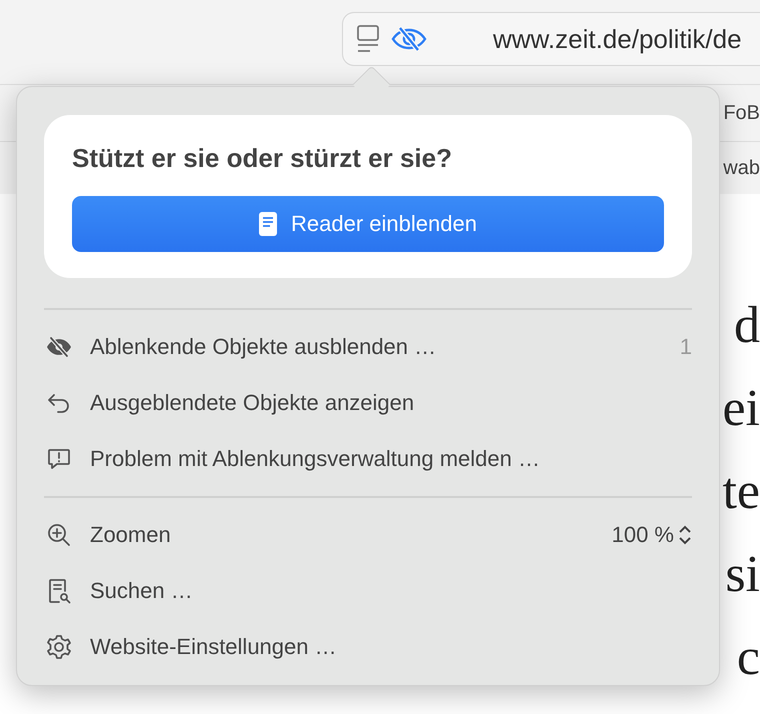  What do you see at coordinates (59, 535) in the screenshot?
I see `zoom-in-icon` at bounding box center [59, 535].